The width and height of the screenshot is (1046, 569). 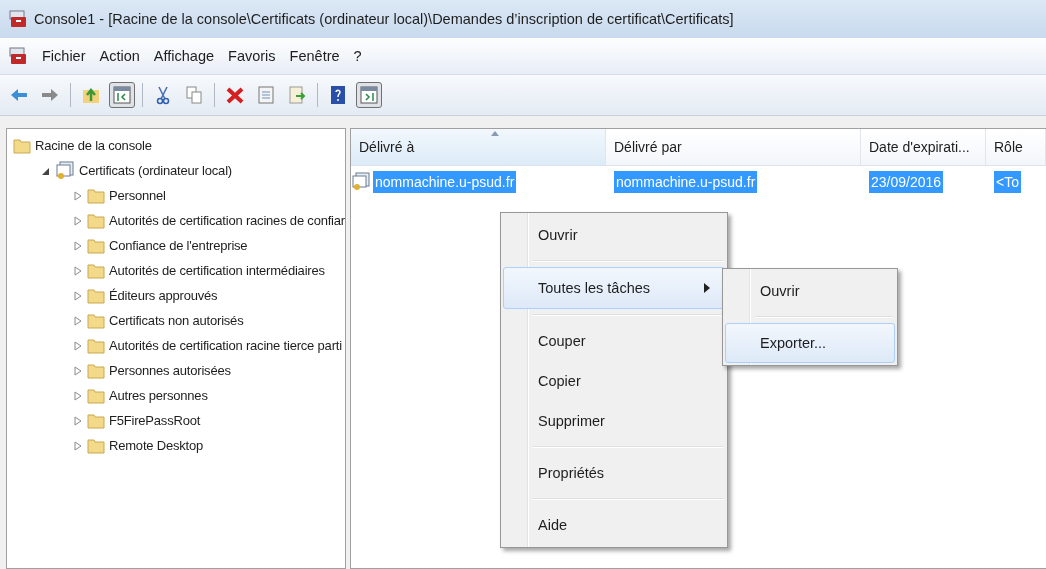 What do you see at coordinates (64, 56) in the screenshot?
I see `menu-entry: Fichier` at bounding box center [64, 56].